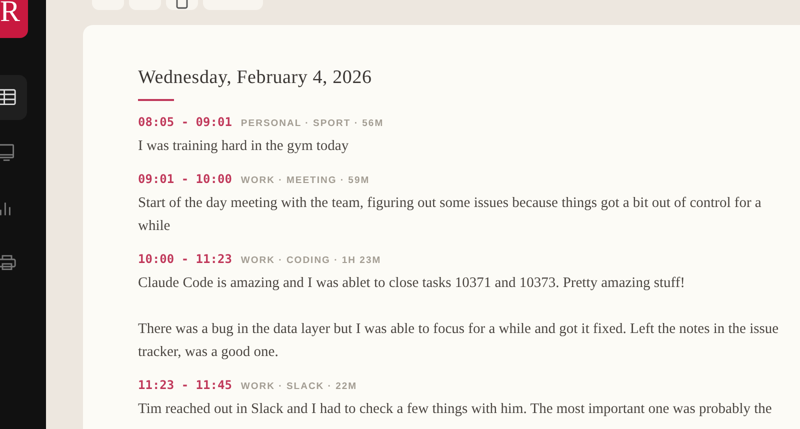  I want to click on entry-text: Start of the day meeting with the team, figuring out some issues because things got a bit out of control for a while, so click(450, 215).